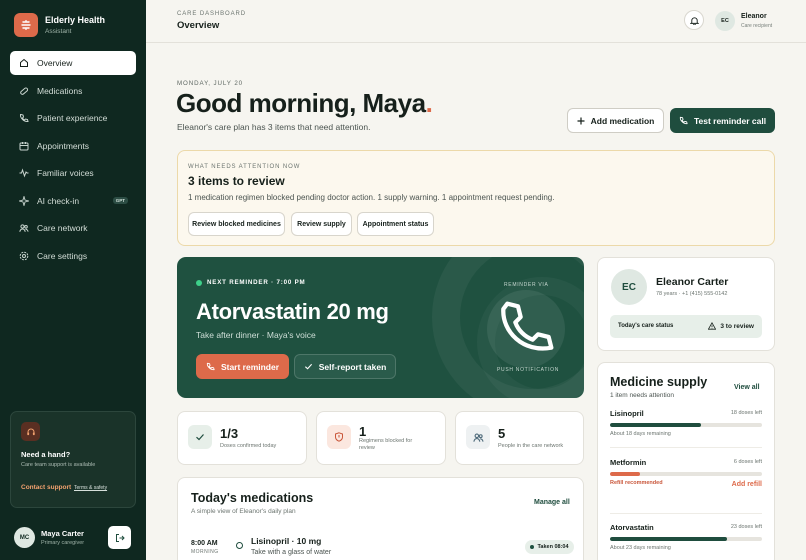  Describe the element at coordinates (242, 438) in the screenshot. I see `doses-confirmed-card: 1/3 Doses confirmed today` at that location.